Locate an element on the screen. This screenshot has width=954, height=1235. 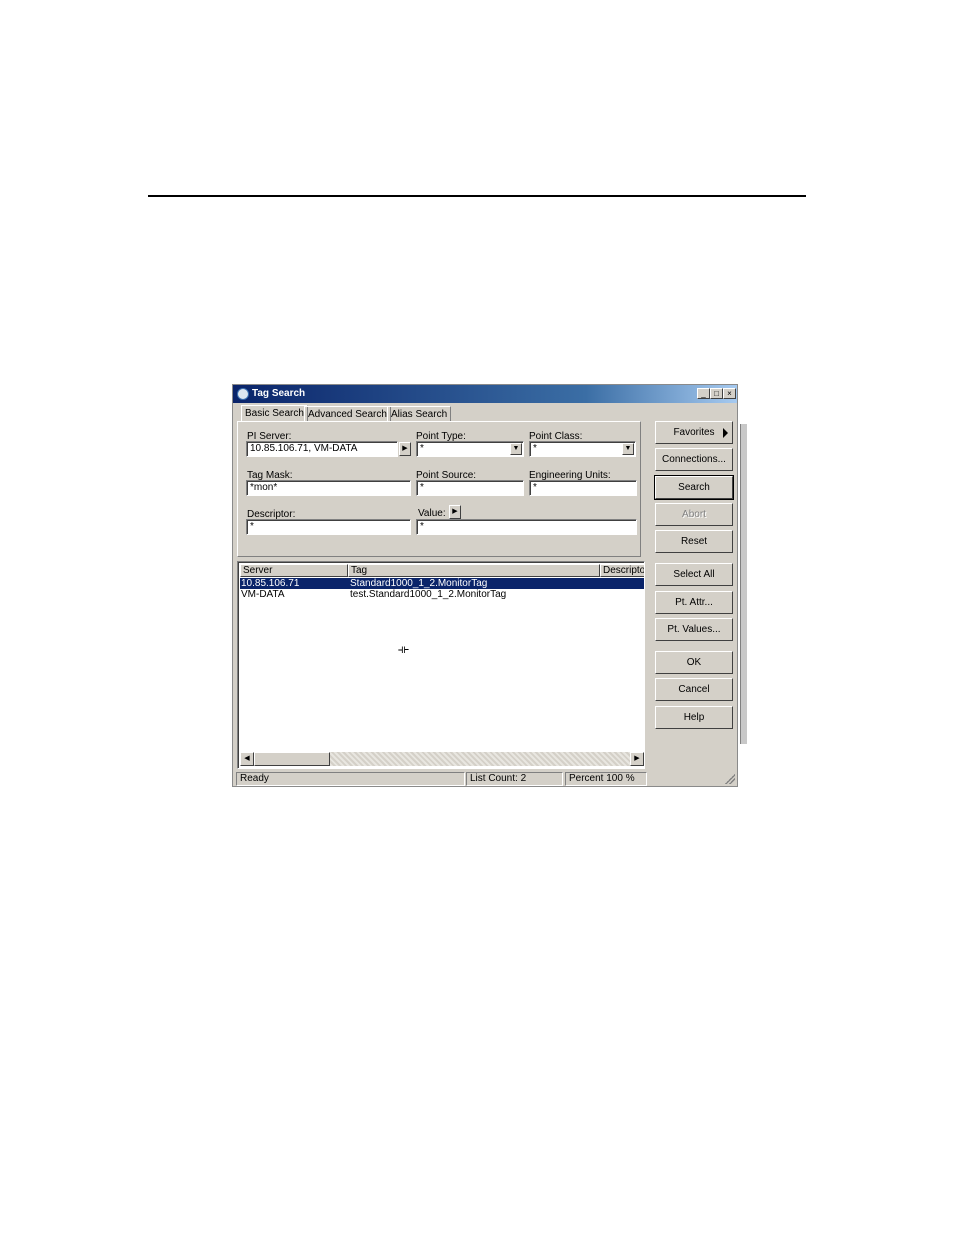
row-tag: test.Standard1000_1_2.MonitorTag is located at coordinates (428, 594).